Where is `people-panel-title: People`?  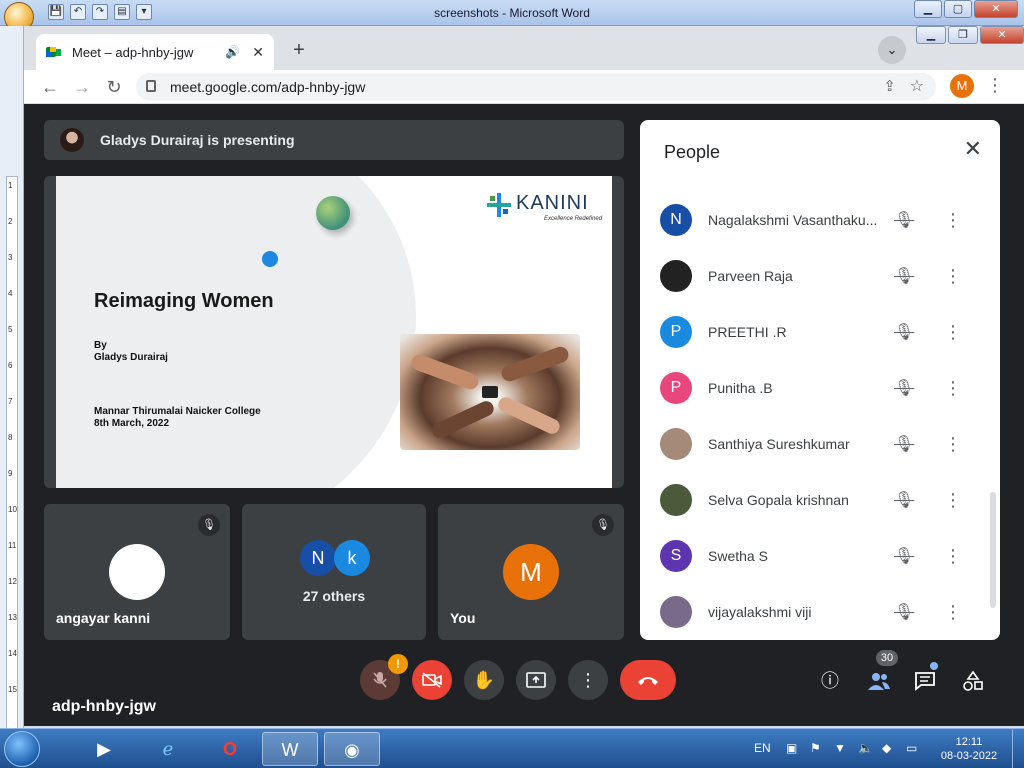 people-panel-title: People is located at coordinates (692, 152).